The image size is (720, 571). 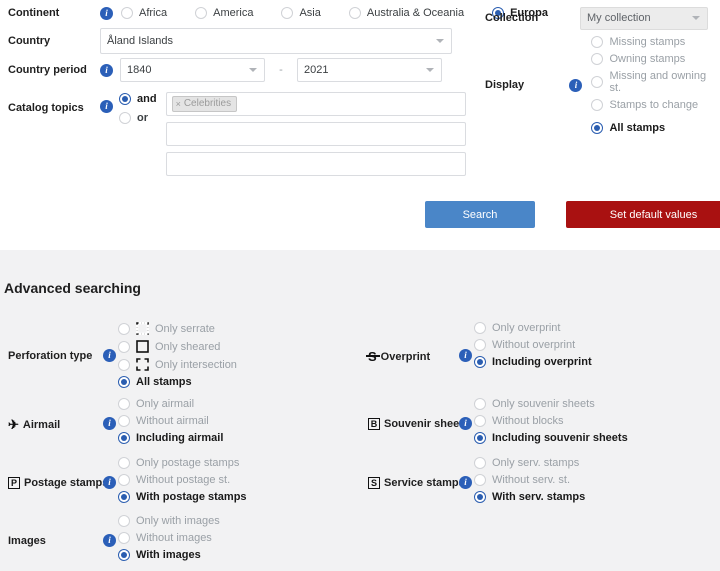 What do you see at coordinates (465, 423) in the screenshot?
I see `advanced-group-souvenir-info-icon: i` at bounding box center [465, 423].